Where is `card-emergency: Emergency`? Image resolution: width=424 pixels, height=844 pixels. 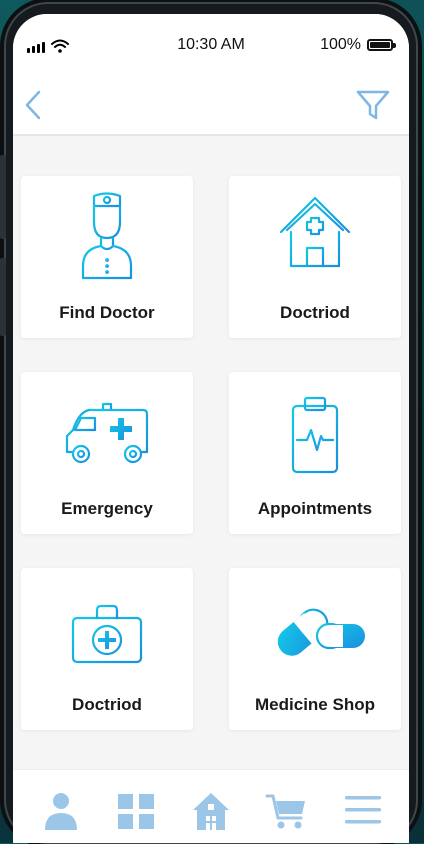
card-emergency: Emergency is located at coordinates (107, 453).